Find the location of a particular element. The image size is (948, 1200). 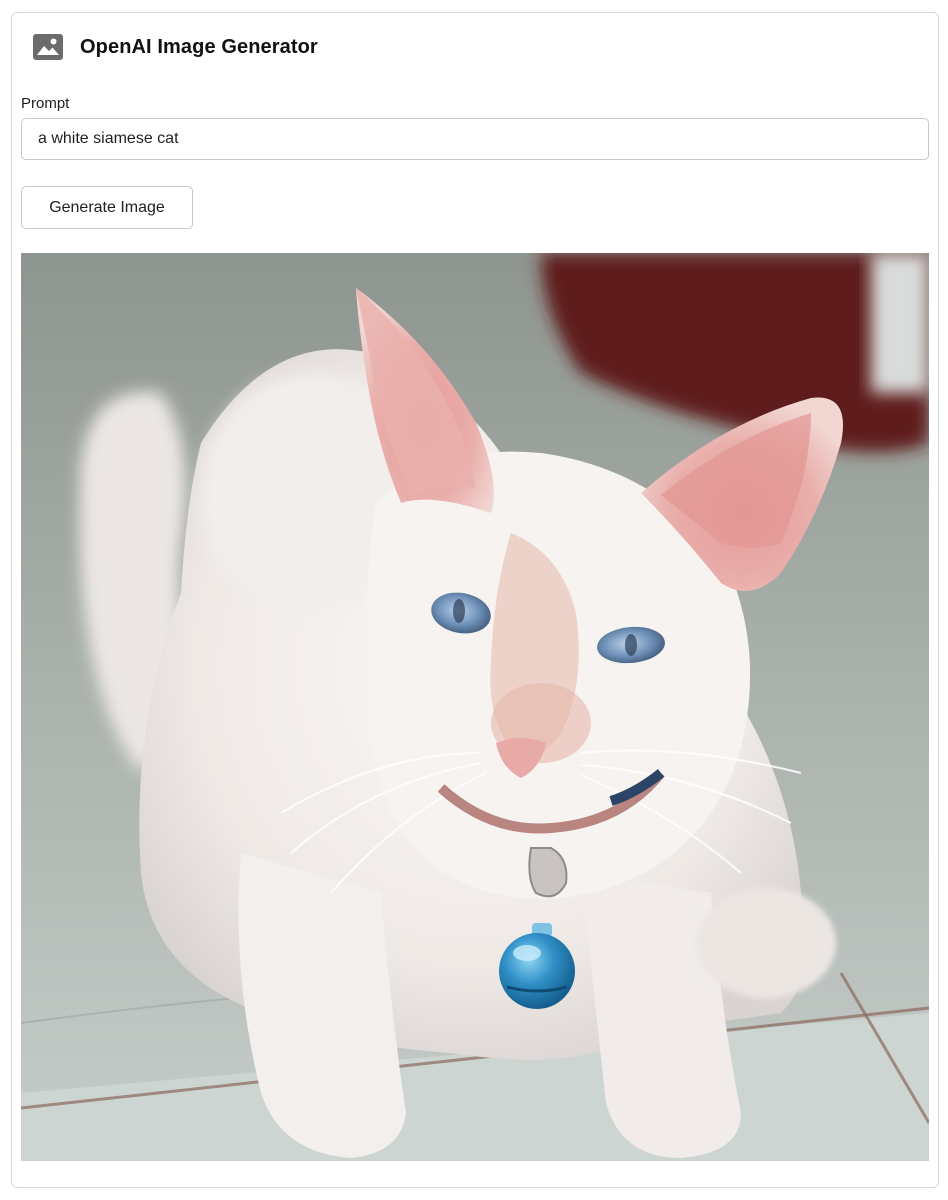

prompt-label: Prompt is located at coordinates (45, 103).